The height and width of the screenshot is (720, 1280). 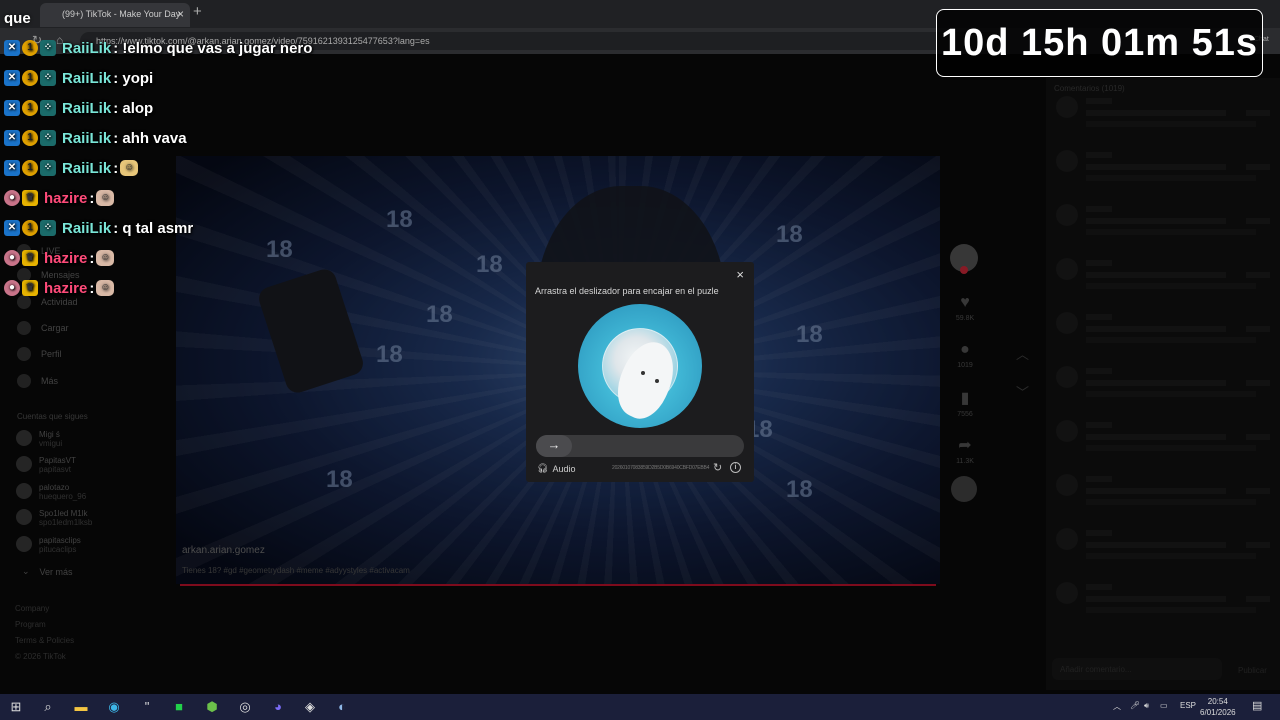 I want to click on puzzle-rotating-piece, so click(x=644, y=377).